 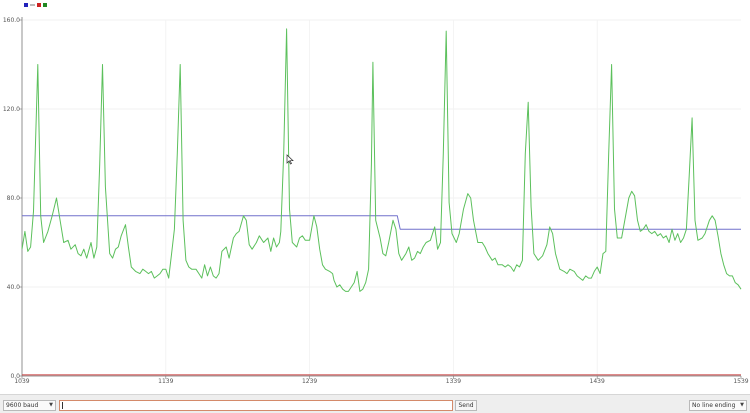 I want to click on mouse-pointer-icon, so click(x=290, y=159).